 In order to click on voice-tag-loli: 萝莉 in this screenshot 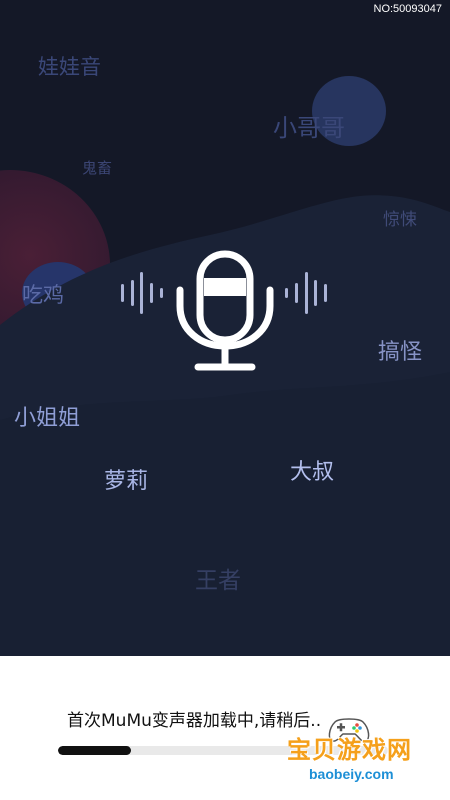, I will do `click(126, 481)`.